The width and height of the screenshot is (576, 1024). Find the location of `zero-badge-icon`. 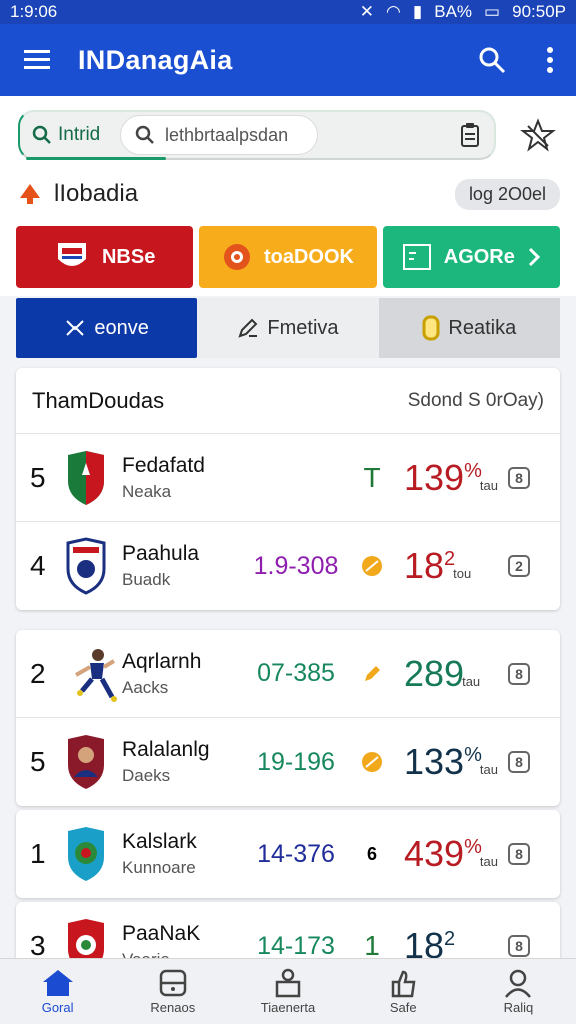

zero-badge-icon is located at coordinates (431, 328).